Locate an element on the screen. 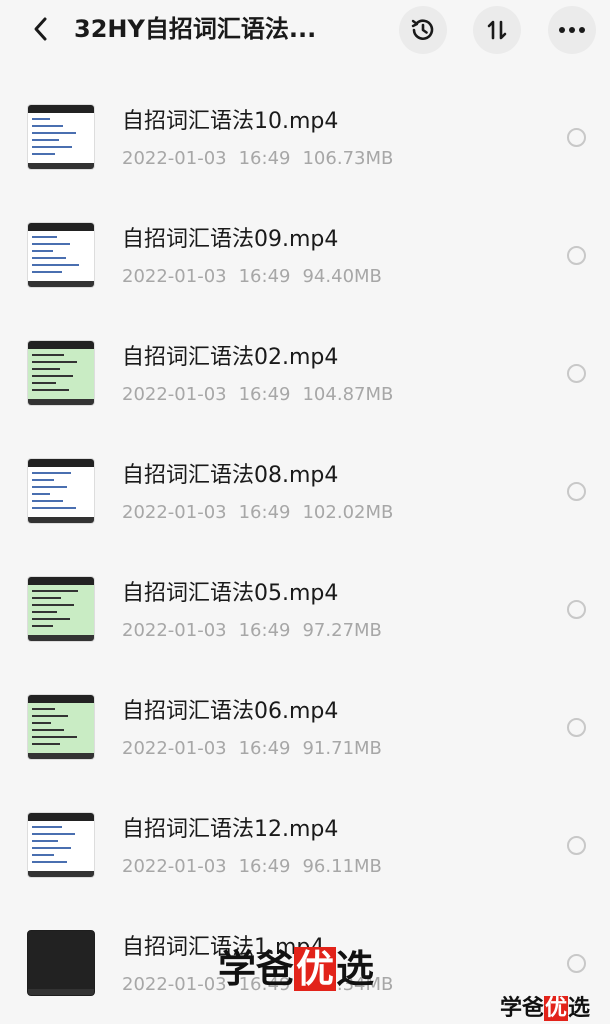 The image size is (610, 1024). file-meta: 2022-01-03 16:49 91.71MB is located at coordinates (258, 749).